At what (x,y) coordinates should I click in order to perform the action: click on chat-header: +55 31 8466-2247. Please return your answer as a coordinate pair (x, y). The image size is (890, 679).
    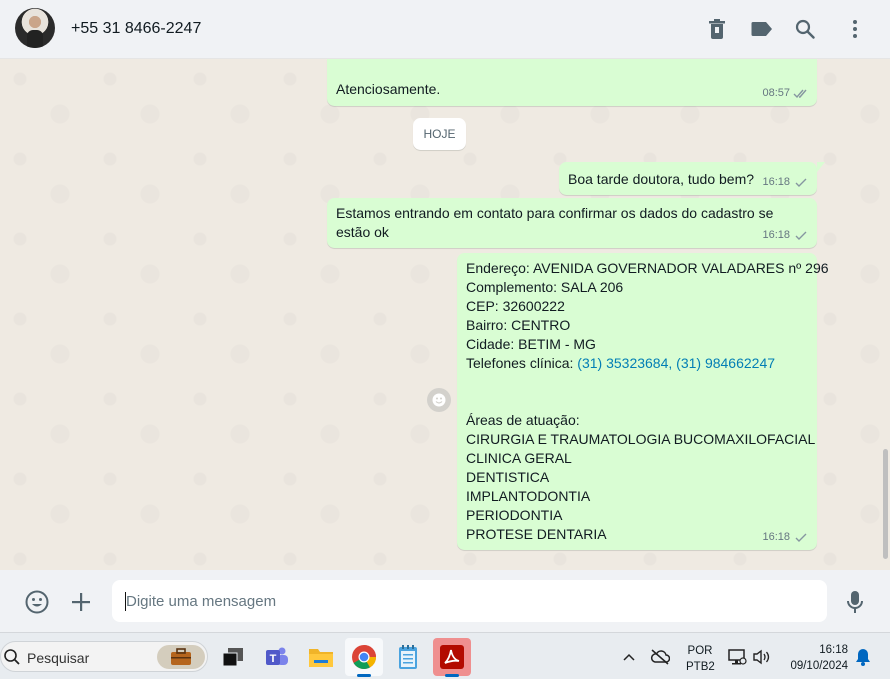
    Looking at the image, I should click on (445, 29).